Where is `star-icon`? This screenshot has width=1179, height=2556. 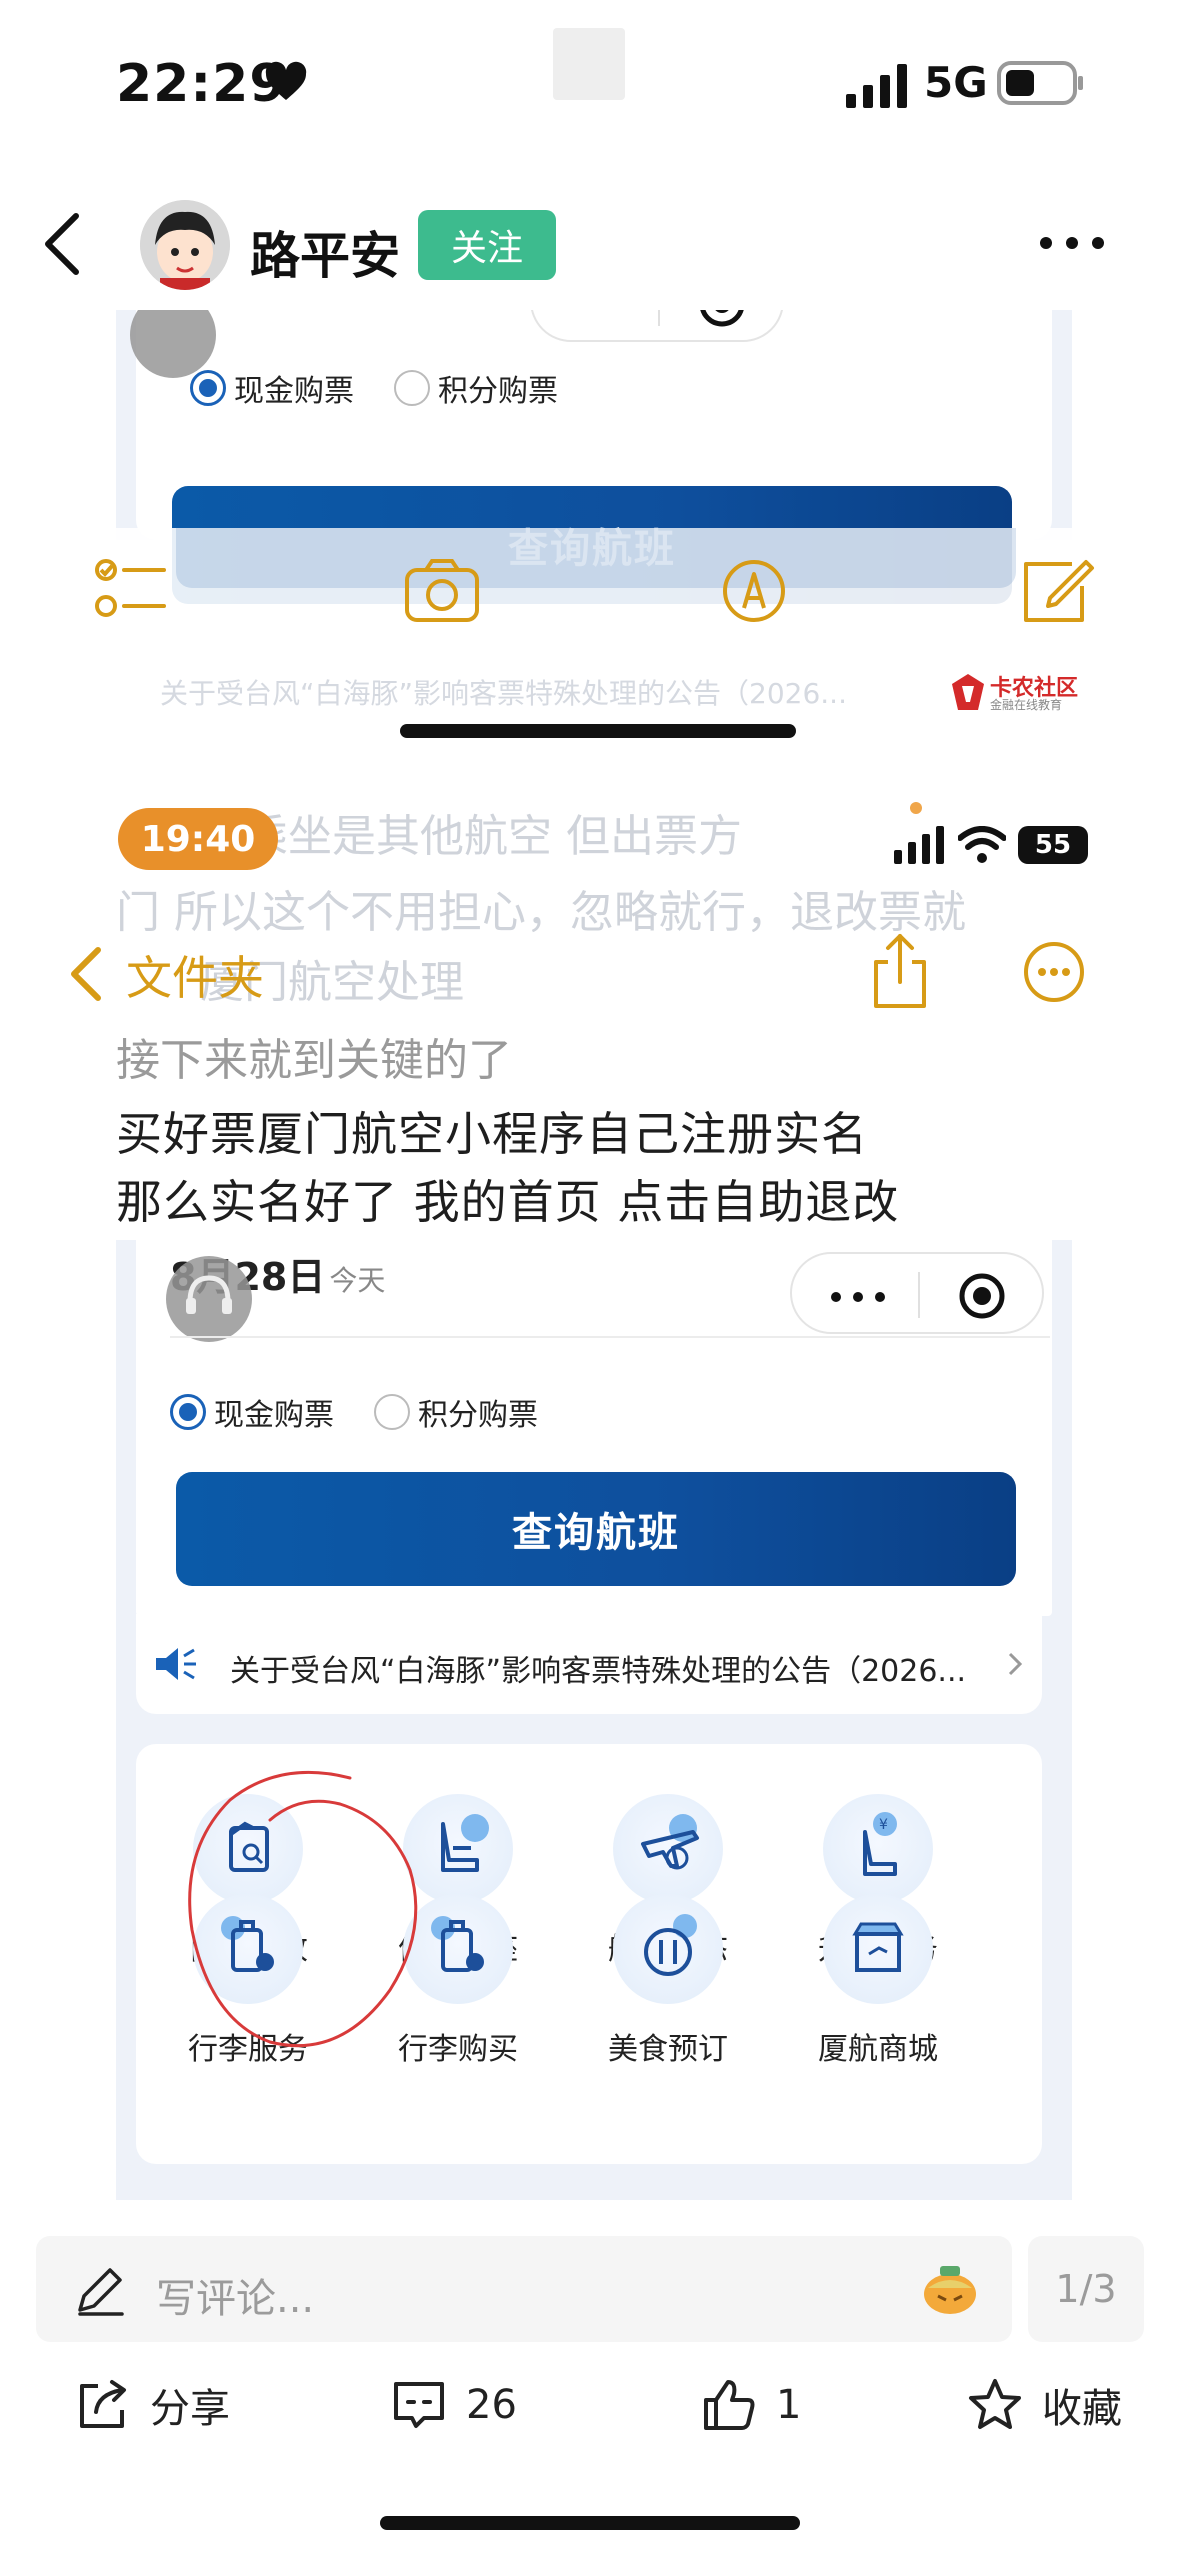 star-icon is located at coordinates (995, 2404).